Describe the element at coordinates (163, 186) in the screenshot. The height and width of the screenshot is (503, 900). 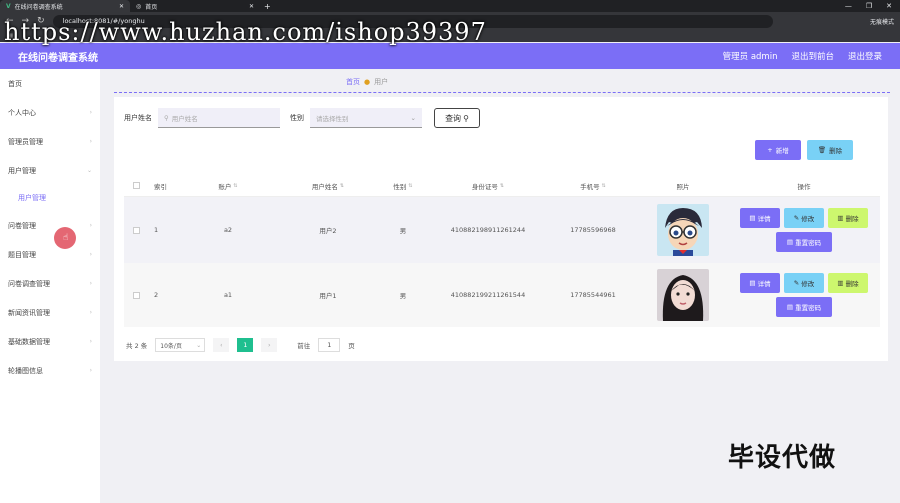
I see `col-index: 索引` at that location.